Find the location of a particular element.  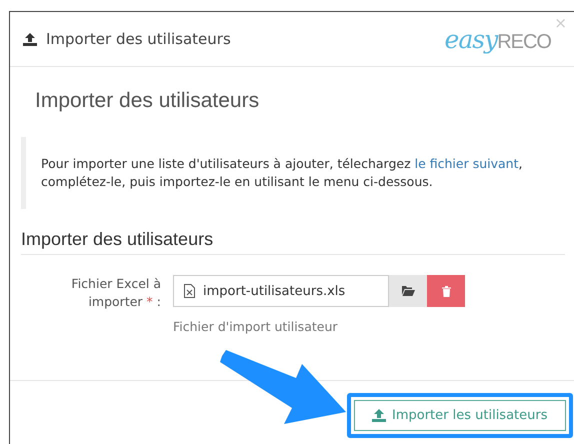

delete-button is located at coordinates (446, 291).